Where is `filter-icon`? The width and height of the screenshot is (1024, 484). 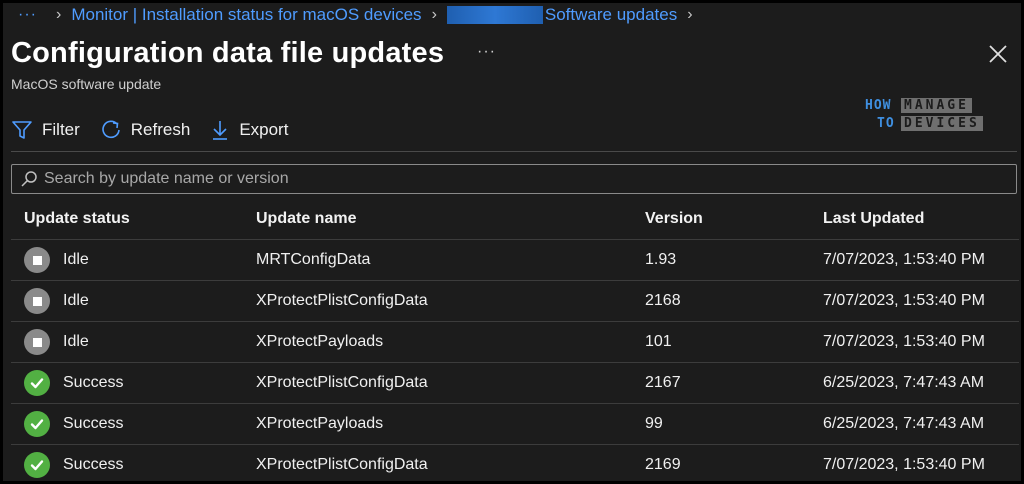 filter-icon is located at coordinates (22, 130).